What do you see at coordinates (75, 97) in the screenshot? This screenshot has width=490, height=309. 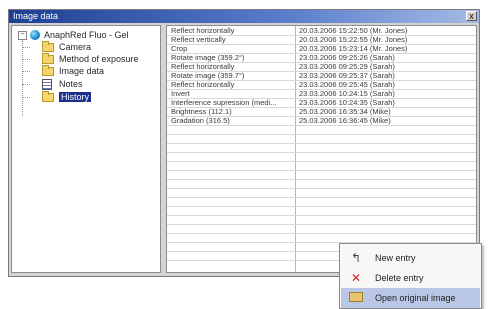 I see `tree-item-label: History` at bounding box center [75, 97].